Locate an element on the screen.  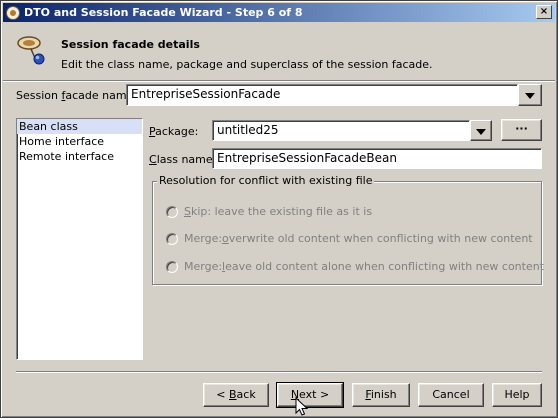
radio-merge-overwrite-indicator is located at coordinates (172, 238).